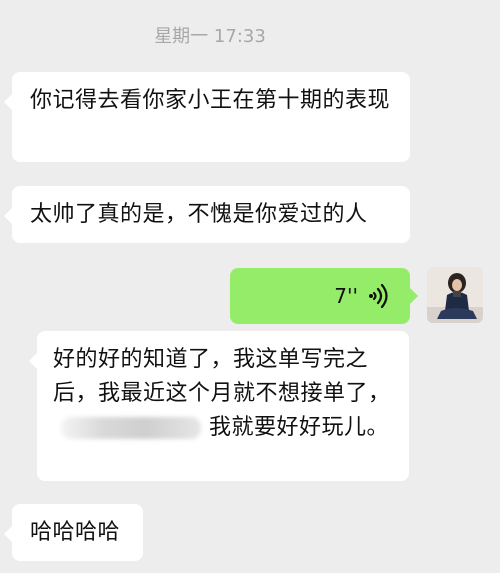 Image resolution: width=500 pixels, height=573 pixels. I want to click on message-text: 我就要好好玩儿。, so click(299, 427).